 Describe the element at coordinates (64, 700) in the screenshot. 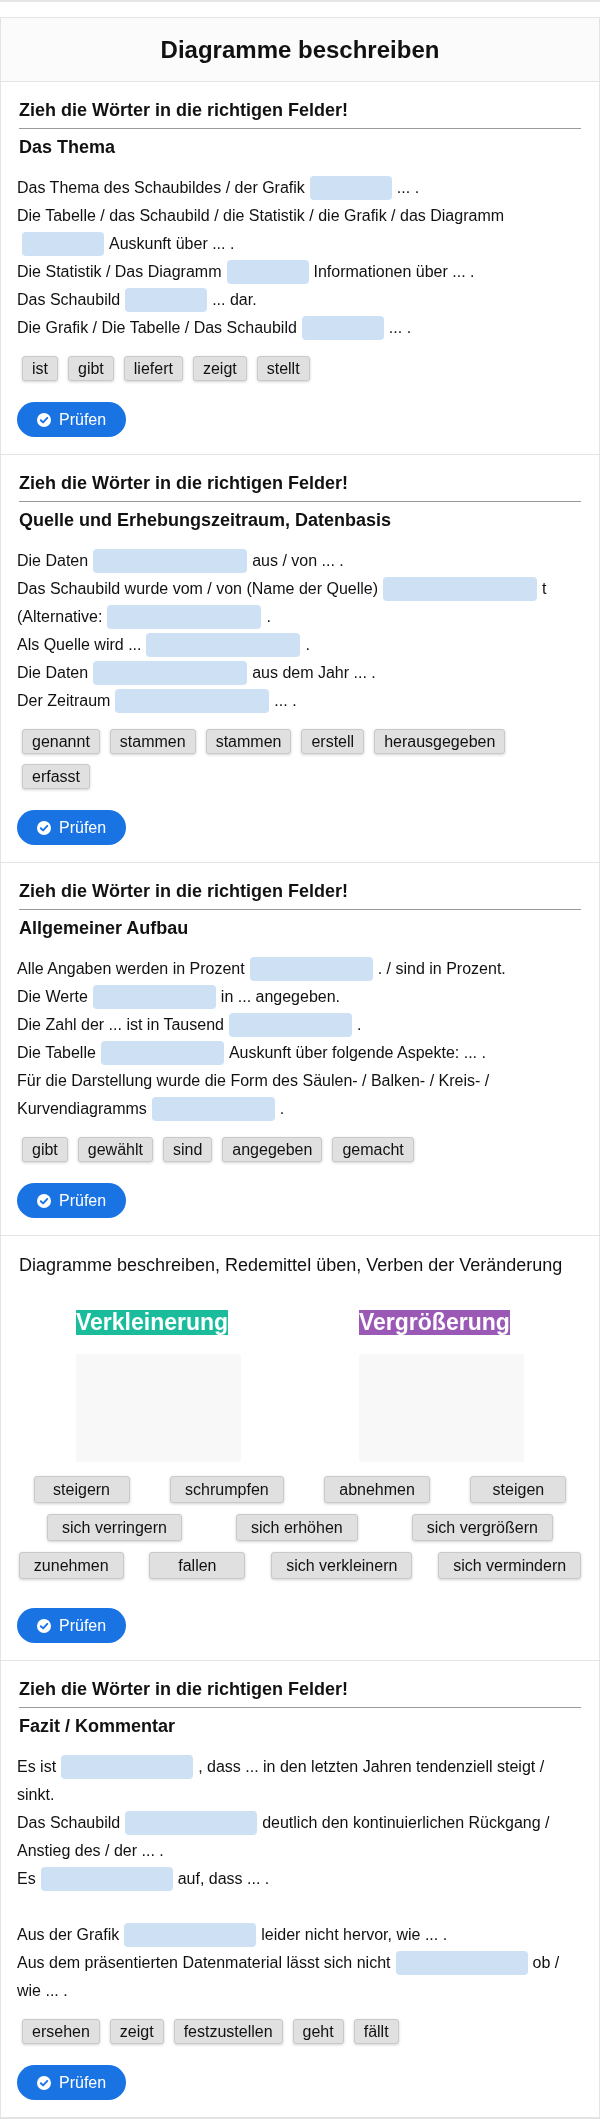

I see `sentence-text: Der Zeitraum` at that location.